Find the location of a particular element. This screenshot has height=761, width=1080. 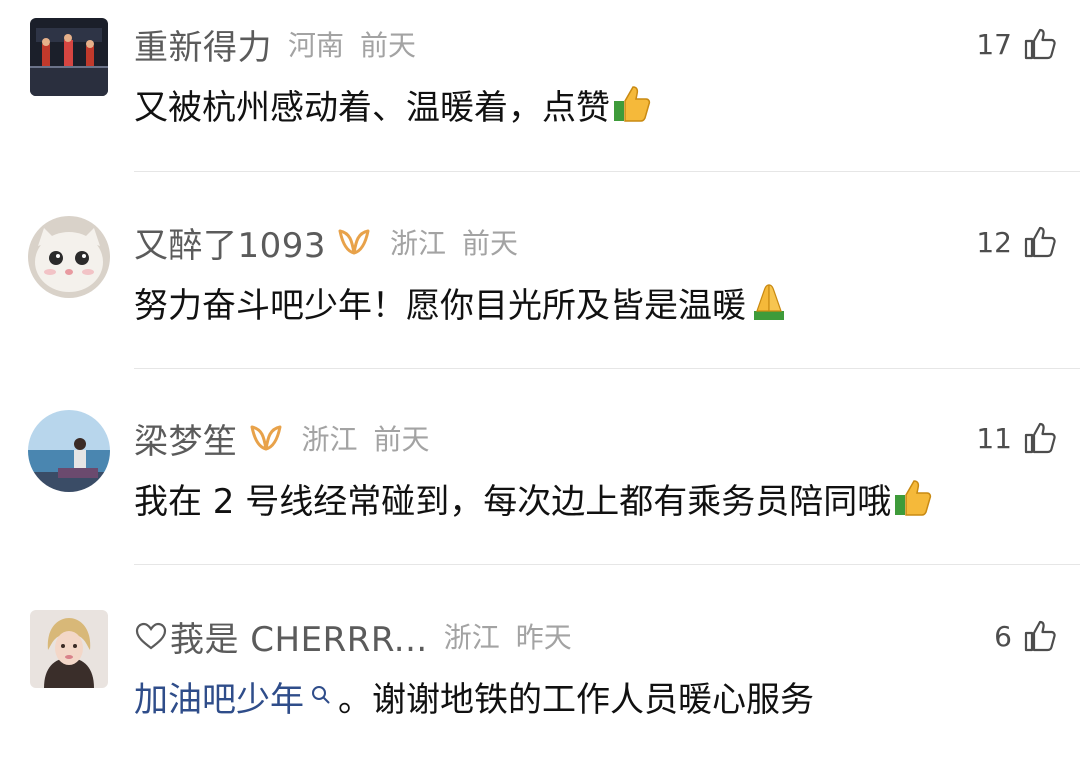

comment-text: 我在 2 号线经常碰到，每次边上都有乘务员陪同哦 is located at coordinates (534, 498).